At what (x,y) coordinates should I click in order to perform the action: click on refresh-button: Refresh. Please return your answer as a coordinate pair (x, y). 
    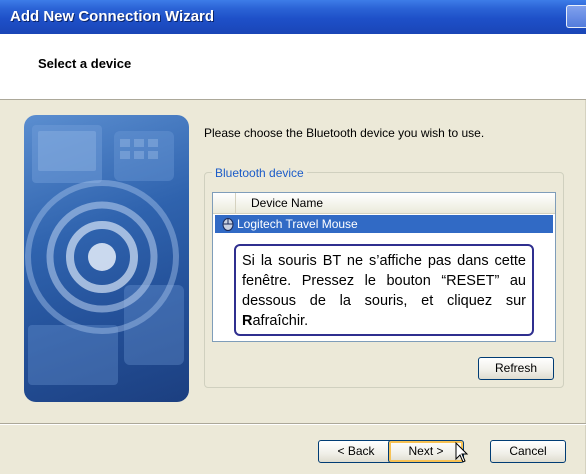
    Looking at the image, I should click on (516, 368).